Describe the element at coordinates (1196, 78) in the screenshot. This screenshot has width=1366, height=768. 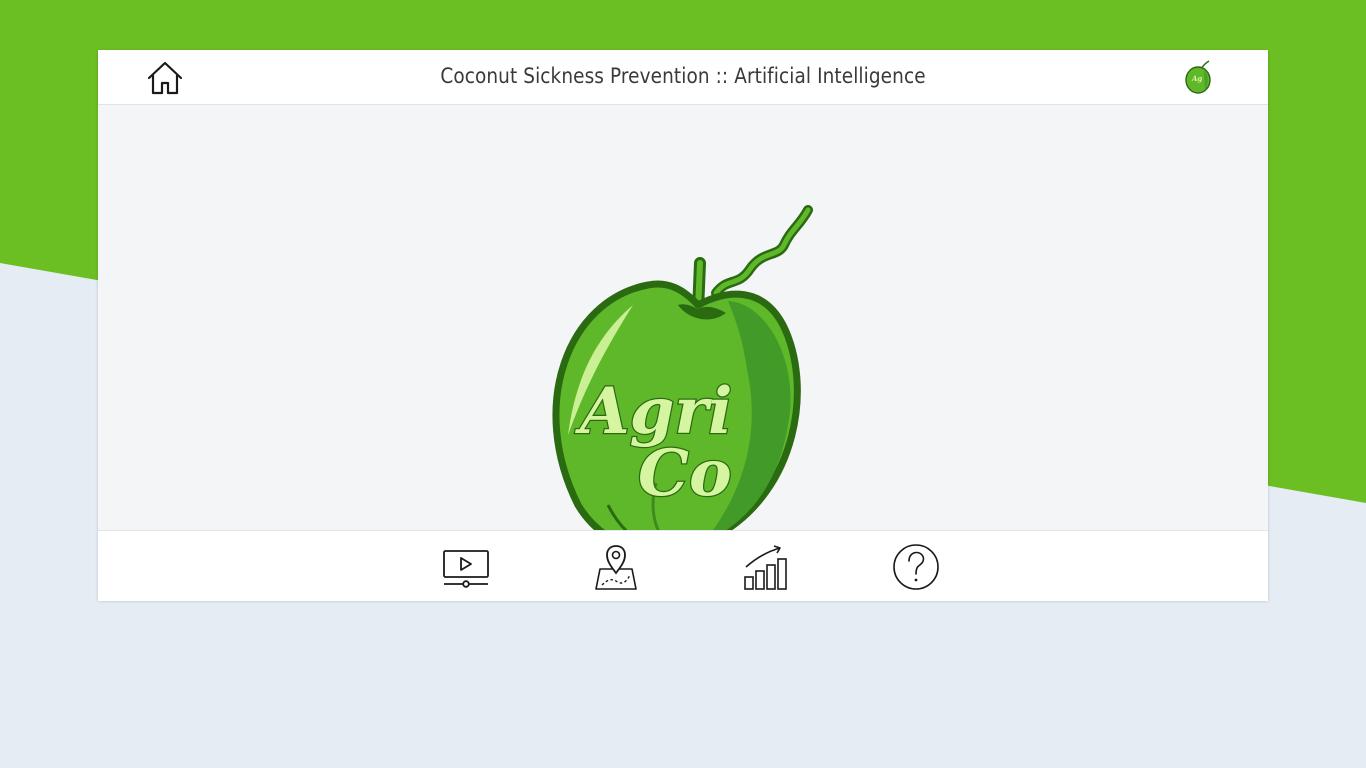
I see `svg-text: Ag` at that location.